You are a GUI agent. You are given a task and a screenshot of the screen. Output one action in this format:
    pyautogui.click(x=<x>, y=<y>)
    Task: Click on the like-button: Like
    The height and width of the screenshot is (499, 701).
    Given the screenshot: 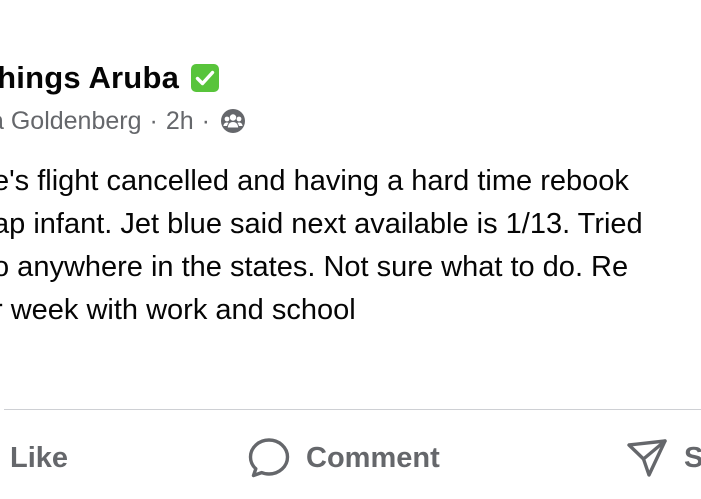 What is the action you would take?
    pyautogui.click(x=39, y=458)
    